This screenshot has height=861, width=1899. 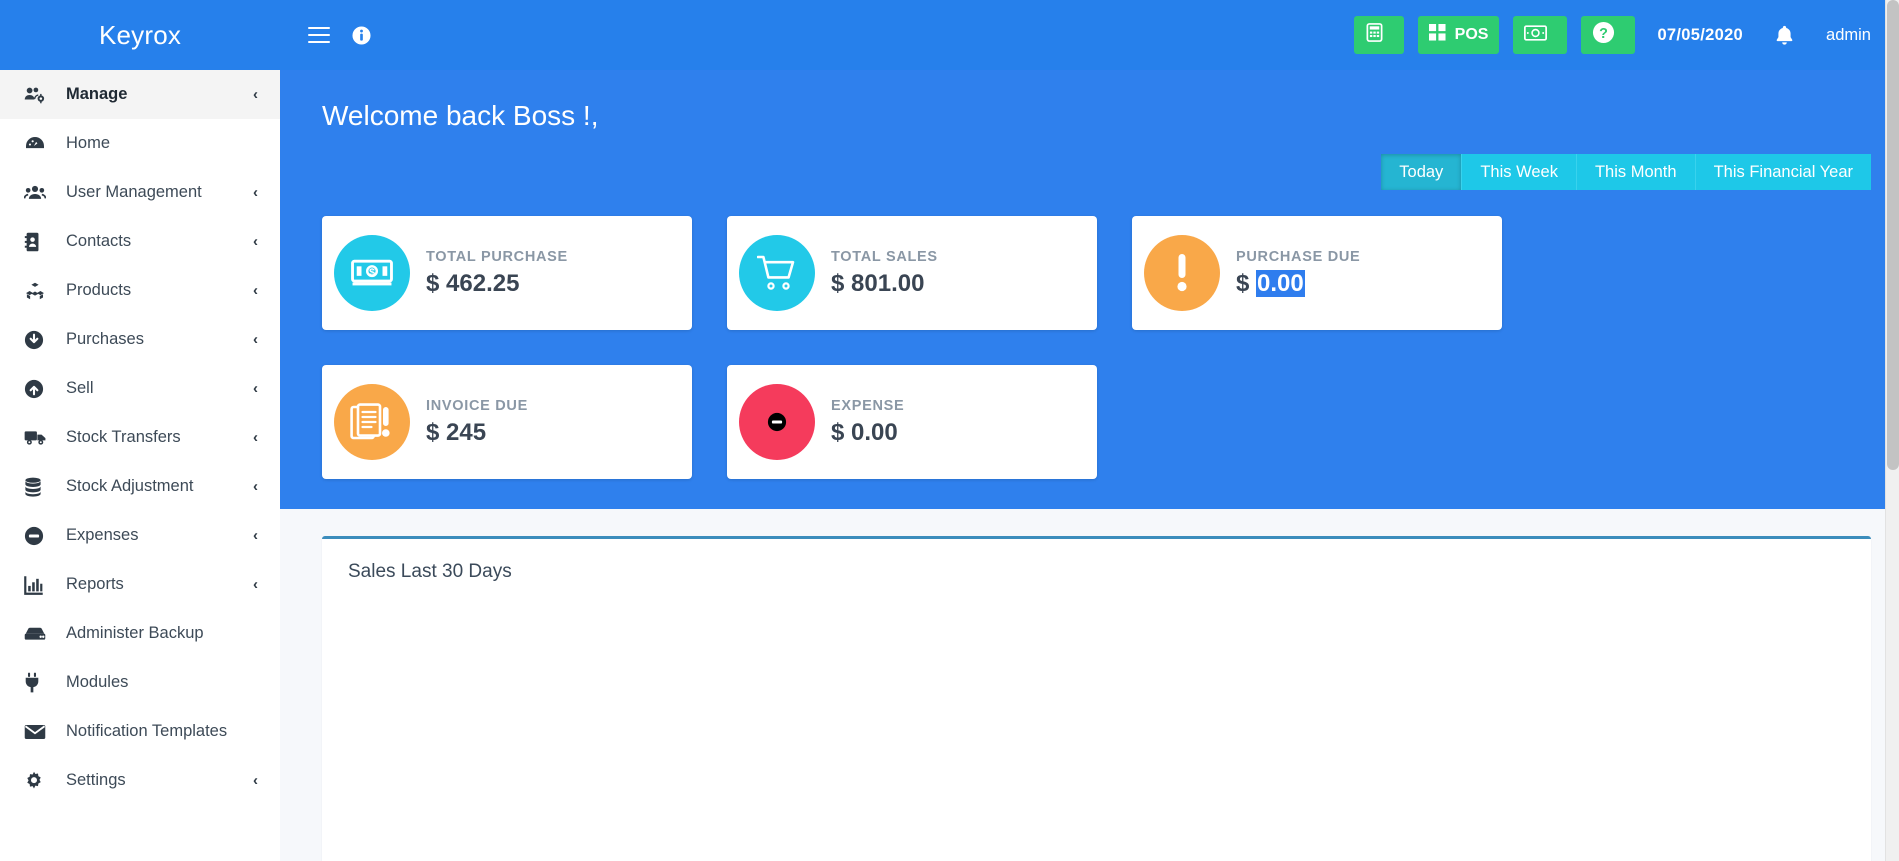 What do you see at coordinates (102, 535) in the screenshot?
I see `sidebar-item-label: Expenses` at bounding box center [102, 535].